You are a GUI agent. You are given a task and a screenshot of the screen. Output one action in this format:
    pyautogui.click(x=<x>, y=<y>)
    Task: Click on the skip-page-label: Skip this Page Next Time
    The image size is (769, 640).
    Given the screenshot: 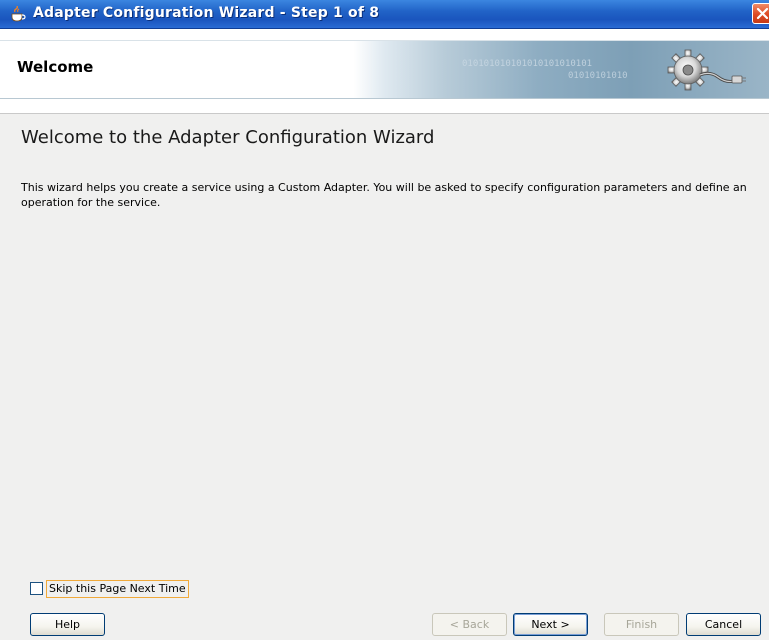 What is the action you would take?
    pyautogui.click(x=117, y=589)
    